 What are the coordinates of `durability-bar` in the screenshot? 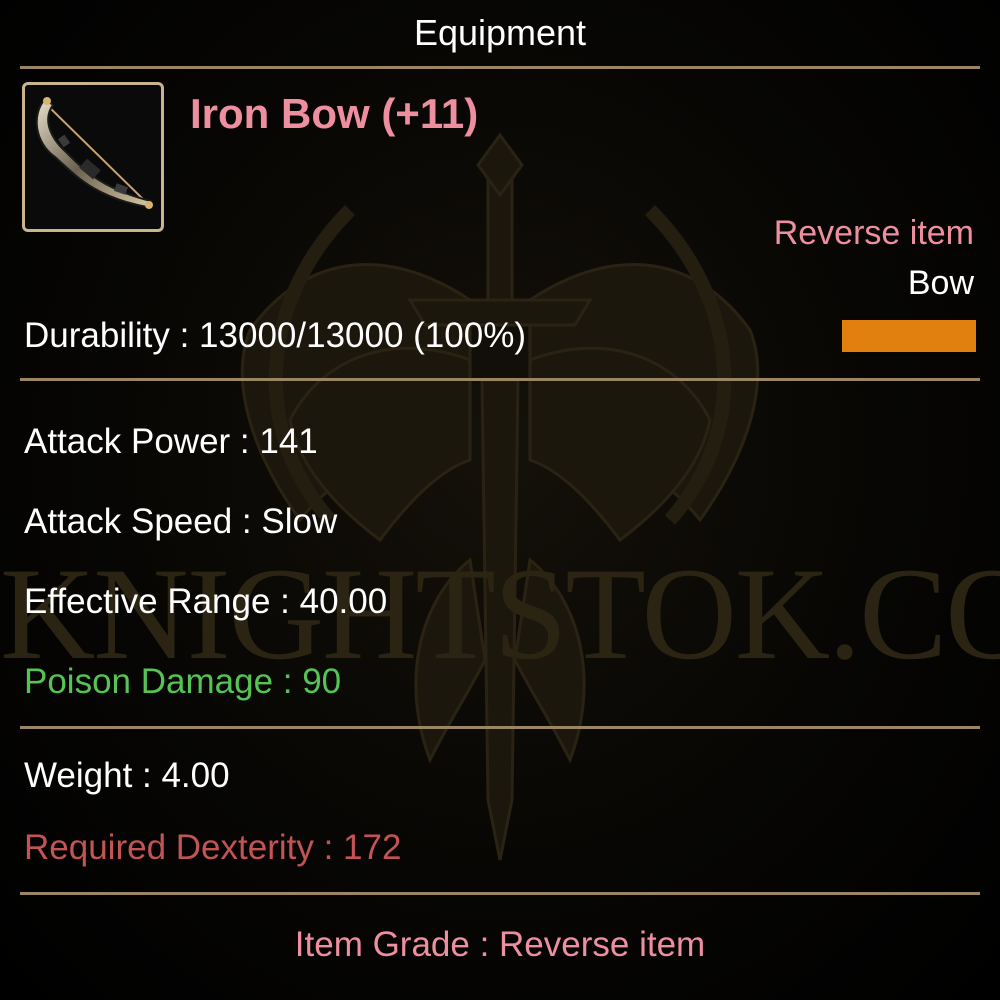 It's located at (909, 336).